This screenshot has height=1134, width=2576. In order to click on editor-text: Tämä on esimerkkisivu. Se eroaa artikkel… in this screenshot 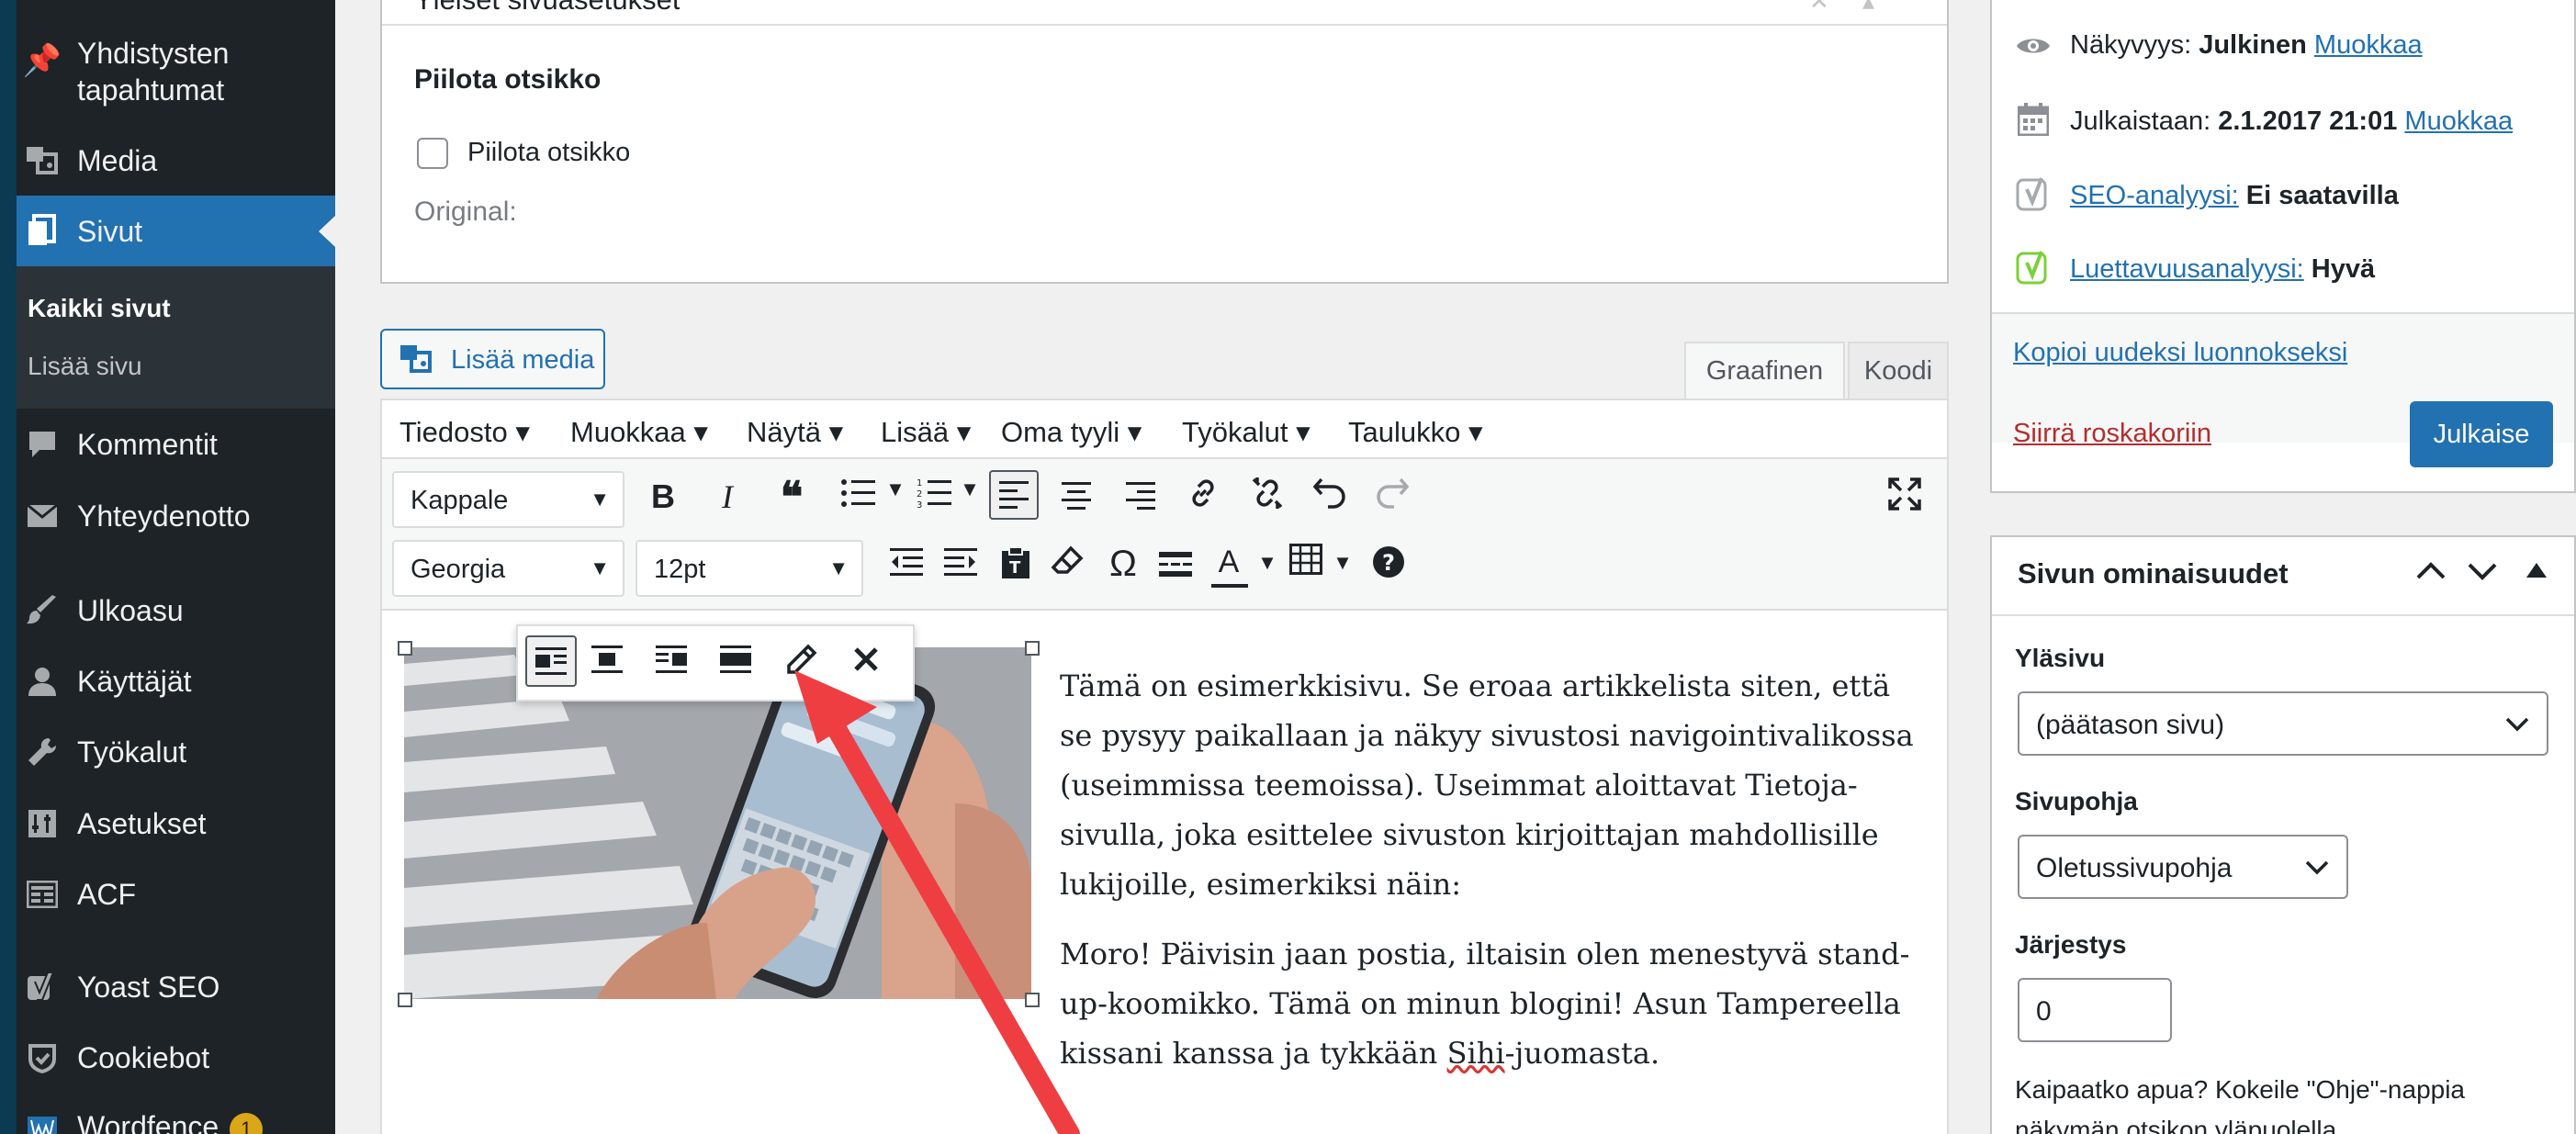, I will do `click(1489, 870)`.